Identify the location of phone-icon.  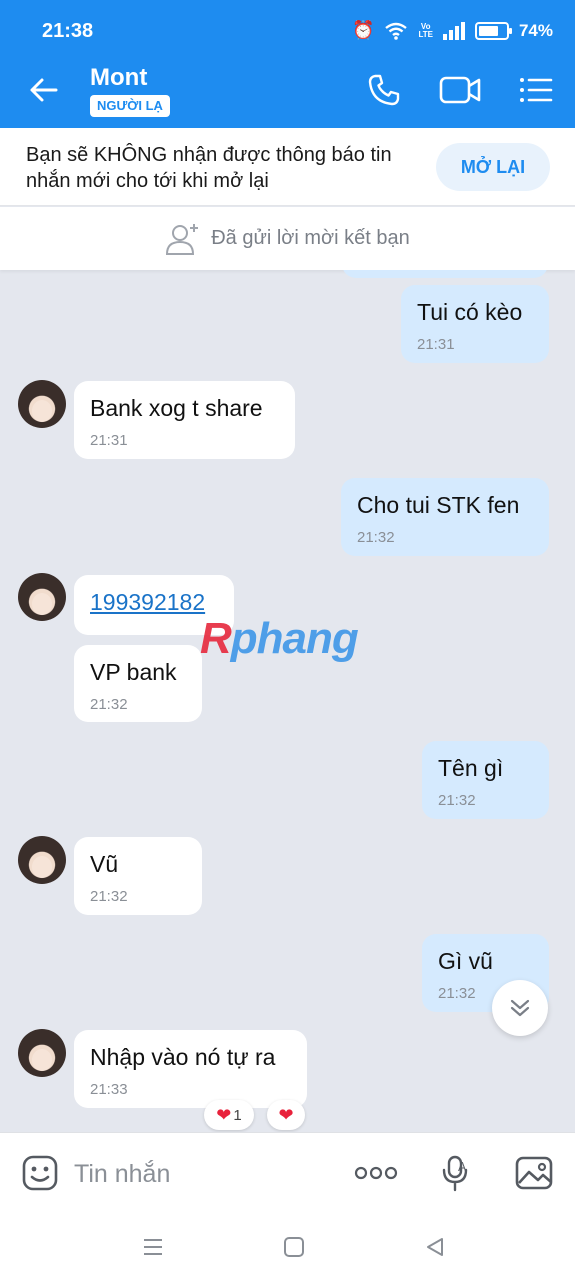
(384, 90).